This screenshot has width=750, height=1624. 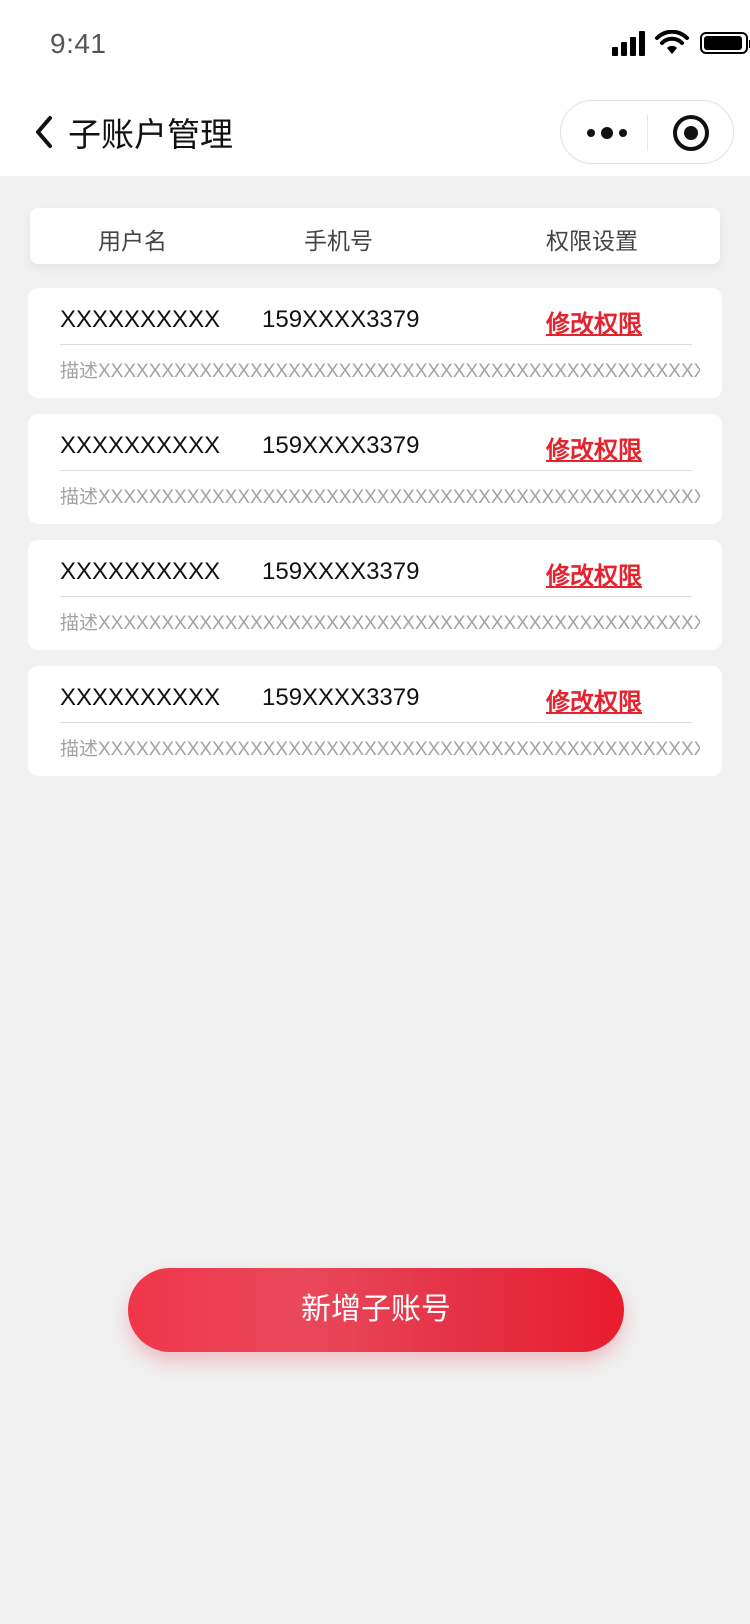 I want to click on status-time: 9:41, so click(x=78, y=43).